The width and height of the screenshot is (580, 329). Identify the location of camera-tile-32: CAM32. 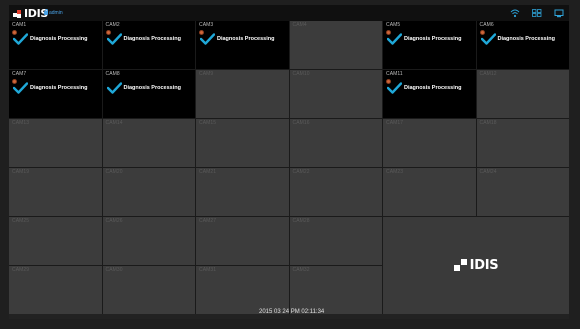
(335, 290).